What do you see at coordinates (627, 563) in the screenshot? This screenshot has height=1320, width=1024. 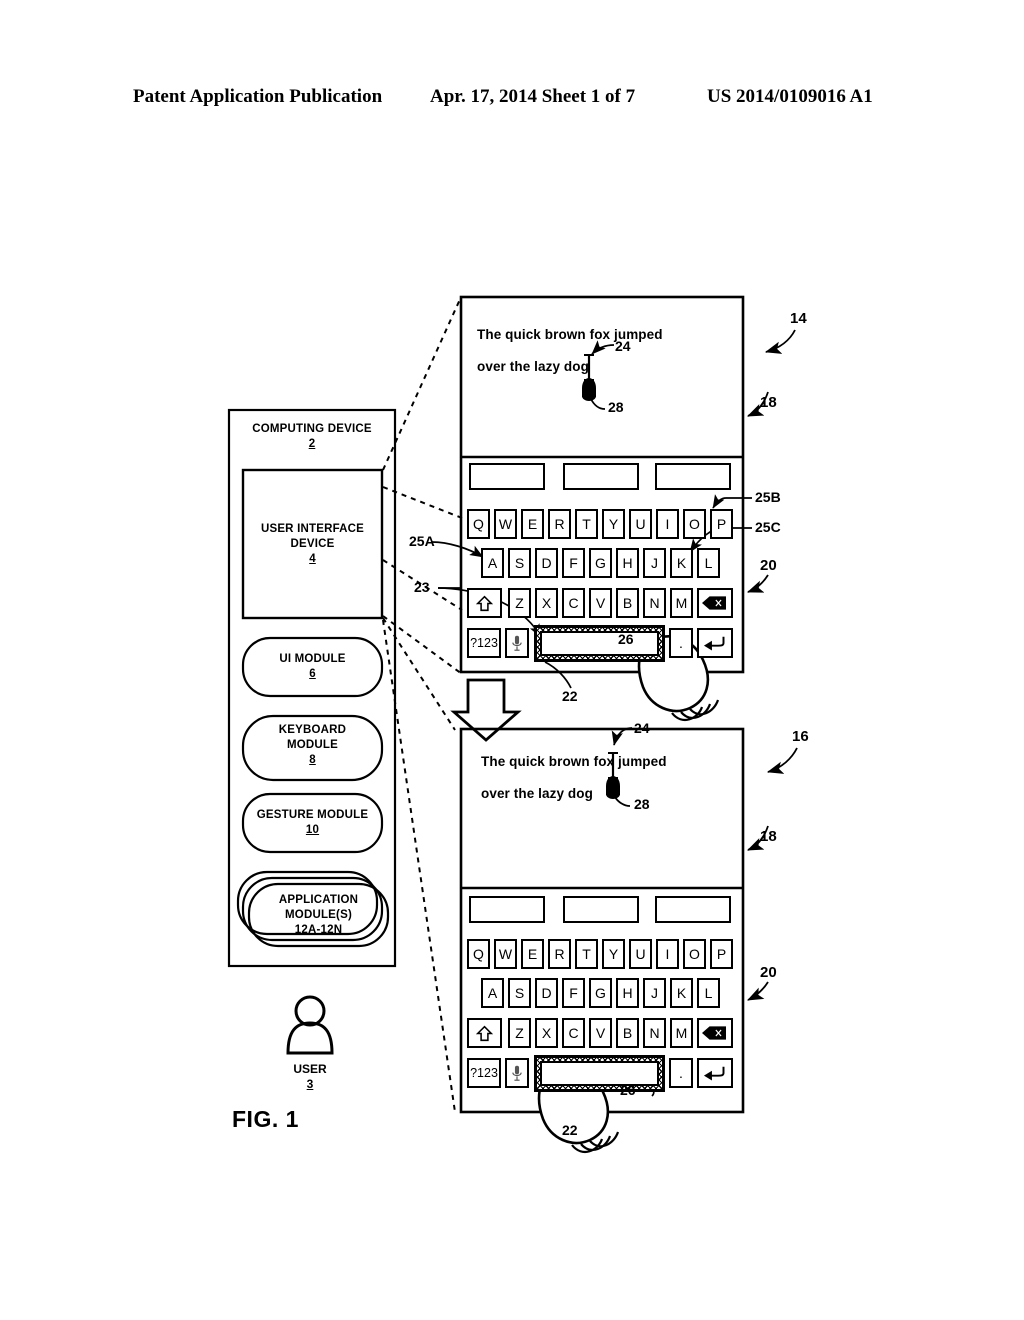 I see `top-key-h: H` at bounding box center [627, 563].